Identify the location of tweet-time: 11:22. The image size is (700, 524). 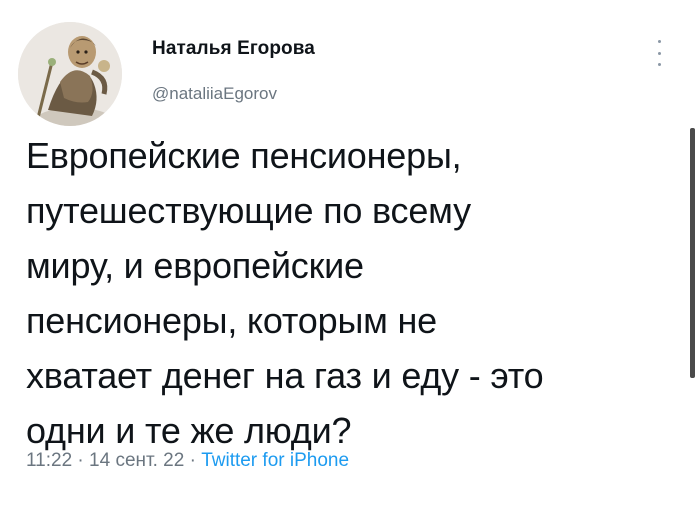
(49, 460).